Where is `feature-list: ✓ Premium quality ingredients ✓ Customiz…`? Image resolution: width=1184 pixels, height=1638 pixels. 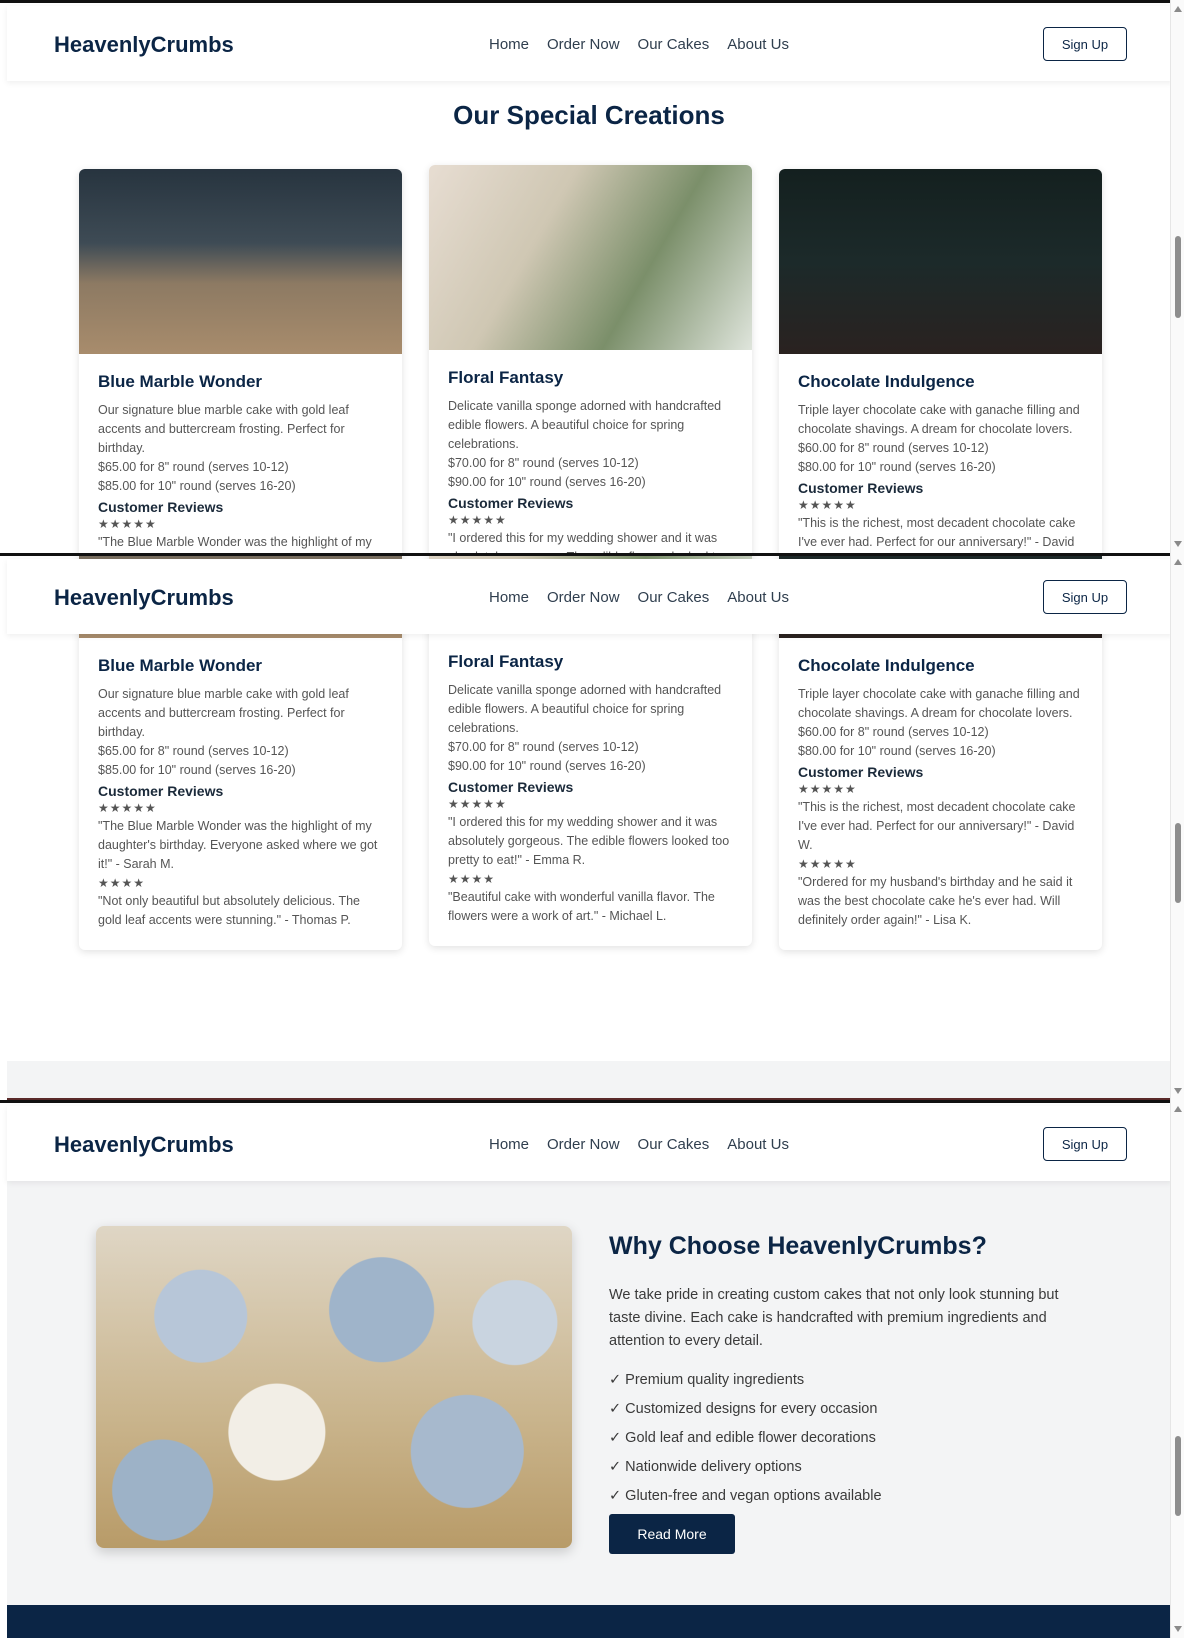
feature-list: ✓ Premium quality ingredients ✓ Customiz… is located at coordinates (745, 1438).